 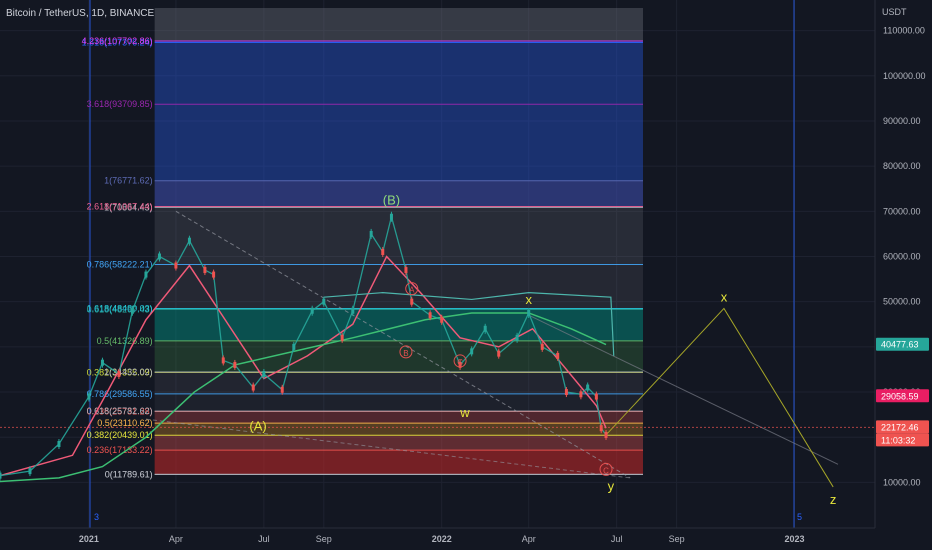 I want to click on x-tick-label: 2022, so click(x=442, y=539).